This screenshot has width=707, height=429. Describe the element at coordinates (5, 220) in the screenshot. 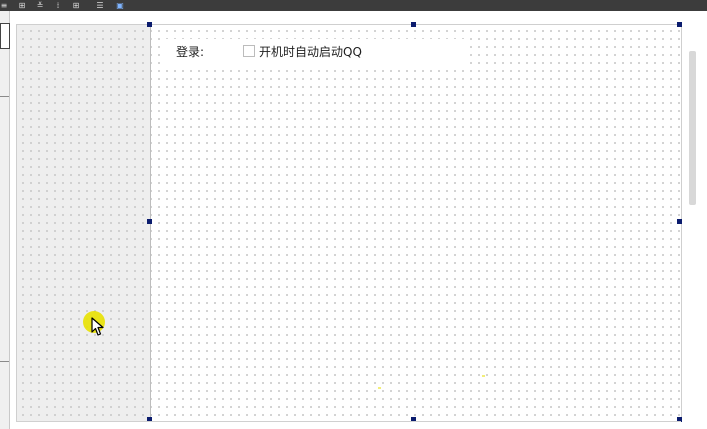

I see `object-inspector-edge` at that location.